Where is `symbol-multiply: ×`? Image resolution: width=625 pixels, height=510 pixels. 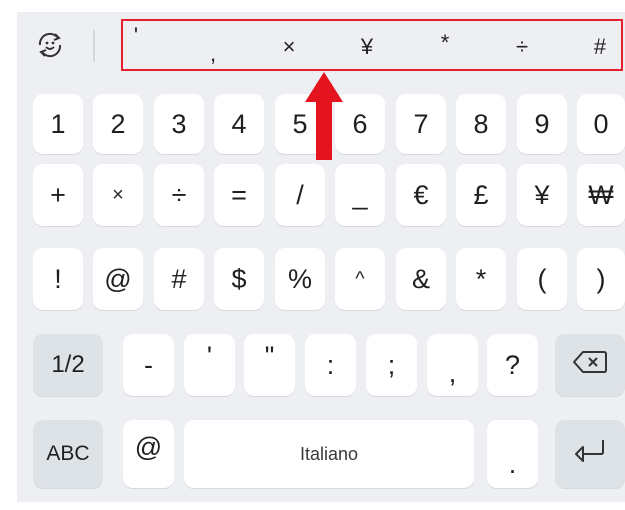
symbol-multiply: × is located at coordinates (289, 45).